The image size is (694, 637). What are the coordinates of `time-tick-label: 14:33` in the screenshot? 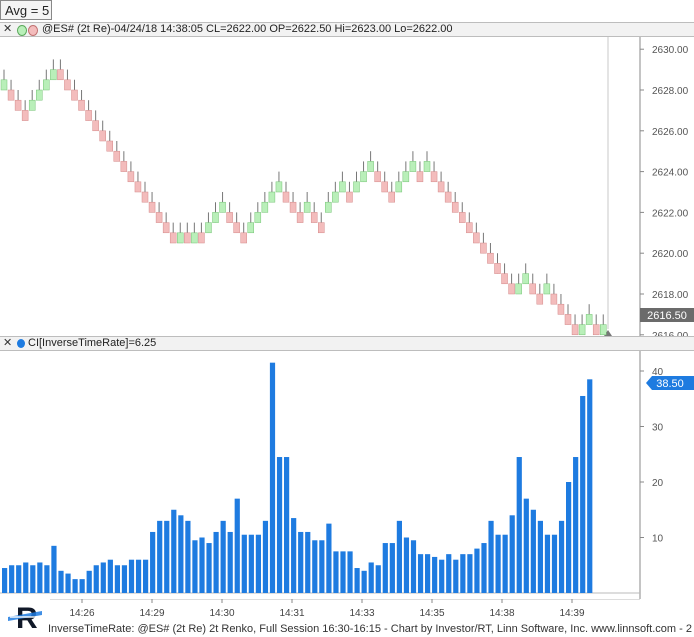 It's located at (361, 613).